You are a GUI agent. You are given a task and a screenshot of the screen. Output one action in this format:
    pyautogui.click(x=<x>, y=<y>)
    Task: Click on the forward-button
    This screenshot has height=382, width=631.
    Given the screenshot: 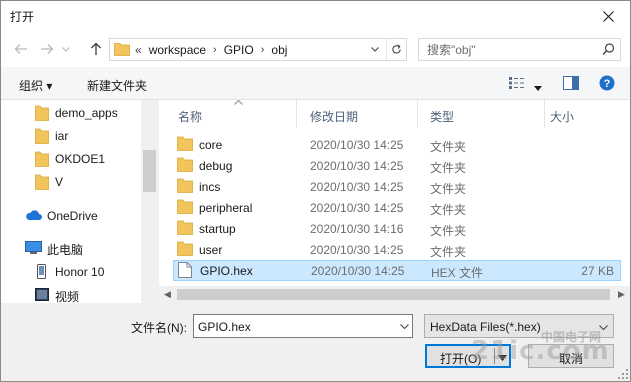 What is the action you would take?
    pyautogui.click(x=47, y=49)
    